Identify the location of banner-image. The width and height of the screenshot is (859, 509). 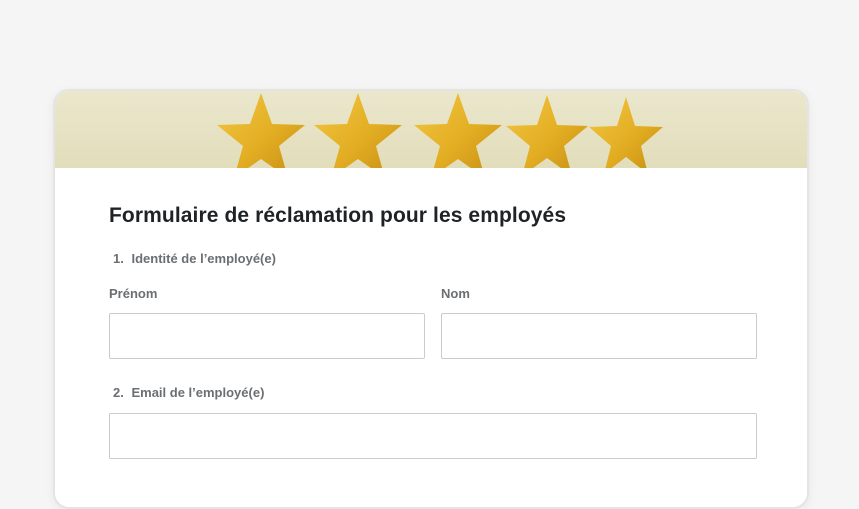
(431, 129).